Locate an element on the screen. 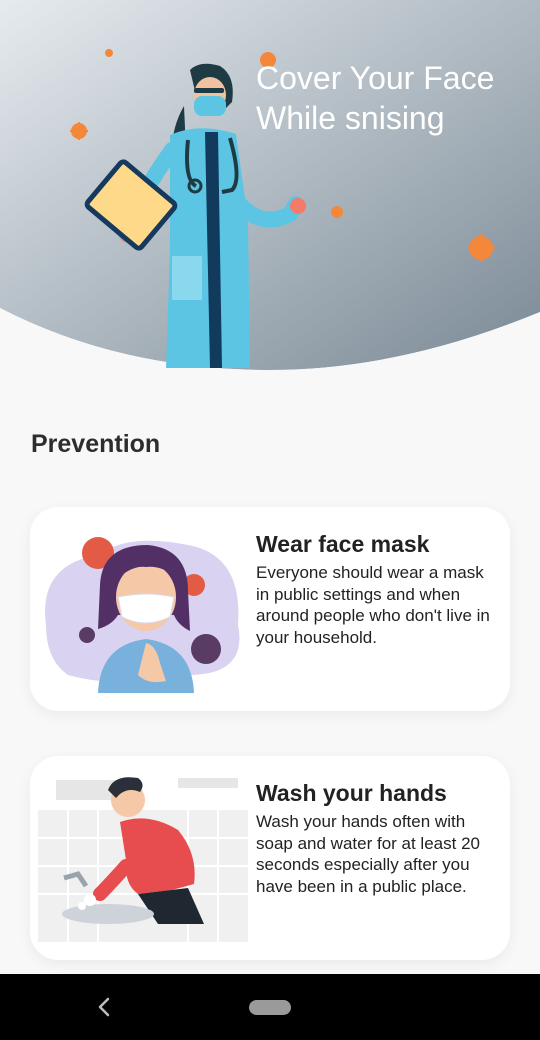 The width and height of the screenshot is (540, 1040). girl-mask-illustration is located at coordinates (142, 615).